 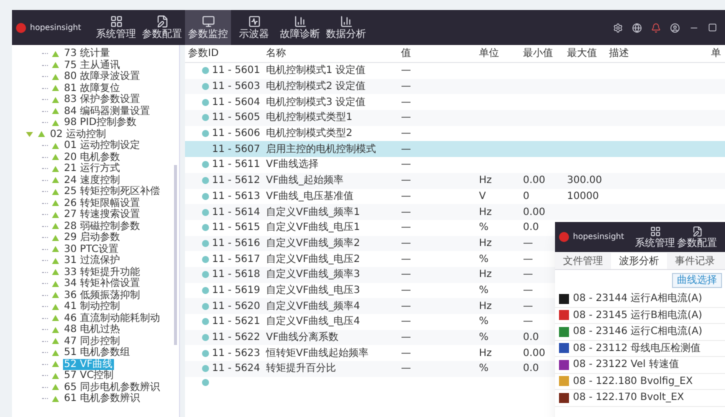 I want to click on table-cell: 11 - 5601, so click(x=236, y=70).